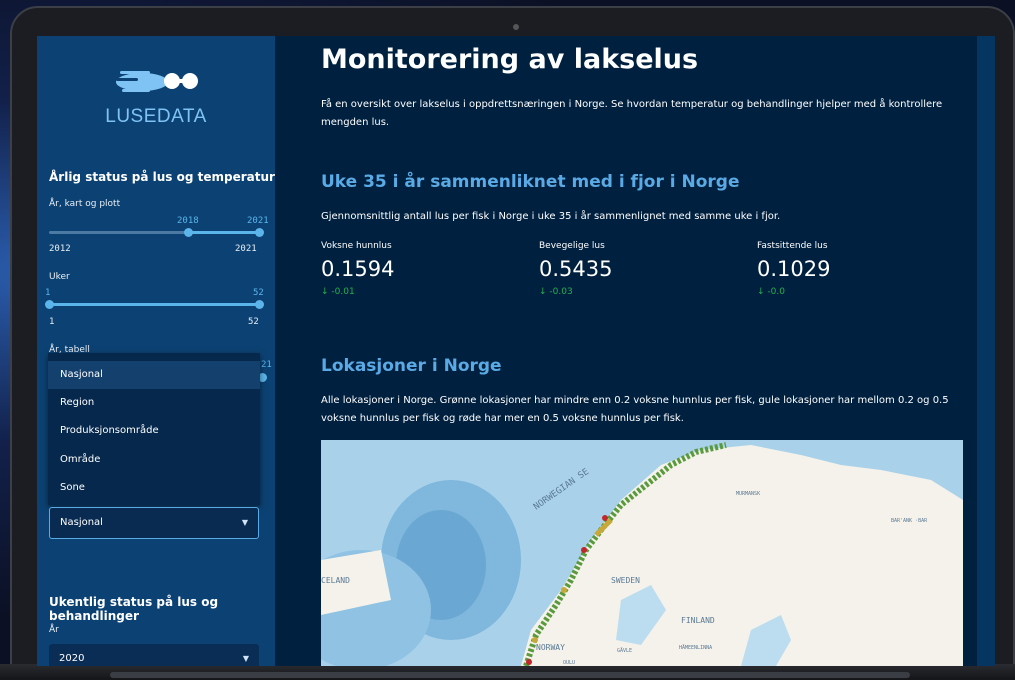  What do you see at coordinates (72, 658) in the screenshot?
I see `weekly-year-select-value: 2020` at bounding box center [72, 658].